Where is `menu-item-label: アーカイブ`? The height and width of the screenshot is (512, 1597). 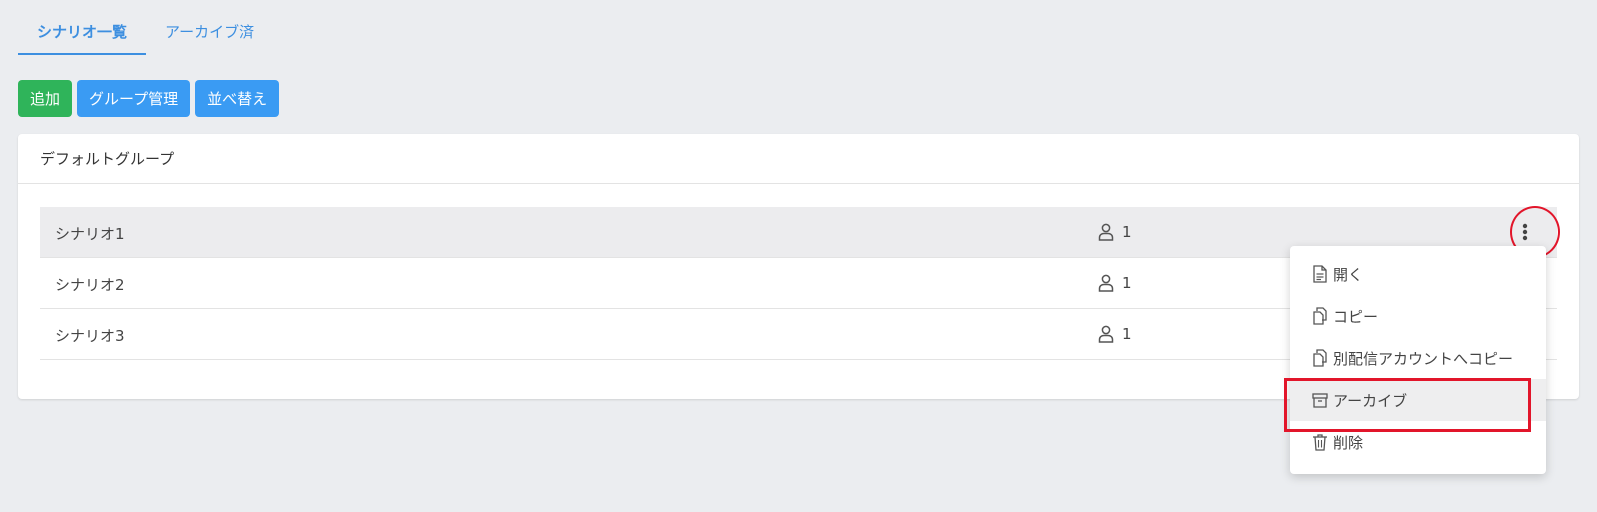 menu-item-label: アーカイブ is located at coordinates (1370, 400).